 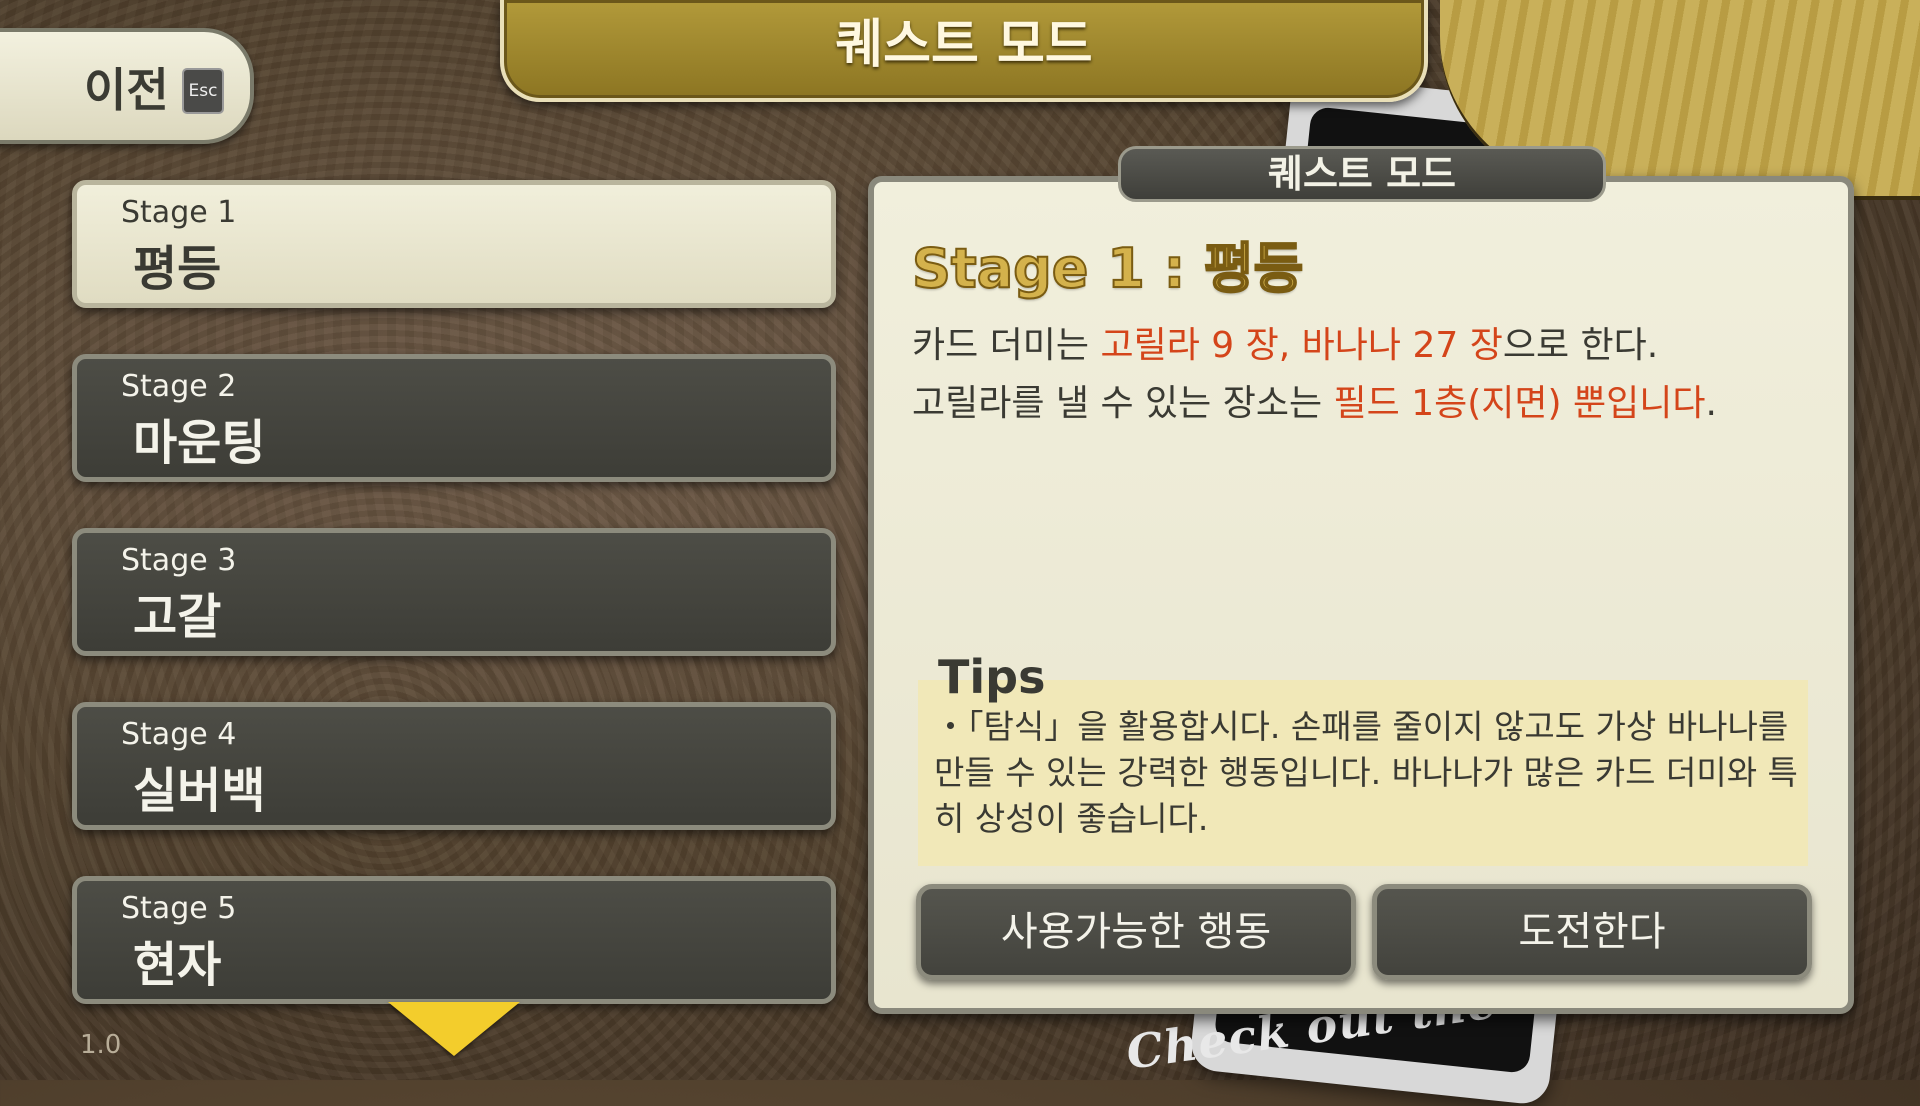 I want to click on stage-item-2: Stage 2 마운팅, so click(x=454, y=418).